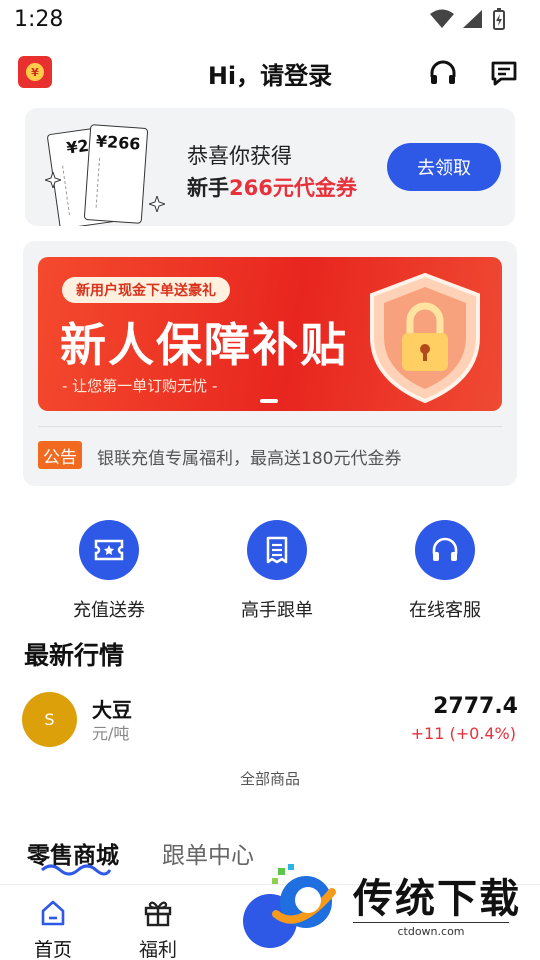 Image resolution: width=540 pixels, height=960 pixels. Describe the element at coordinates (60, 455) in the screenshot. I see `notice-tag: 公告` at that location.